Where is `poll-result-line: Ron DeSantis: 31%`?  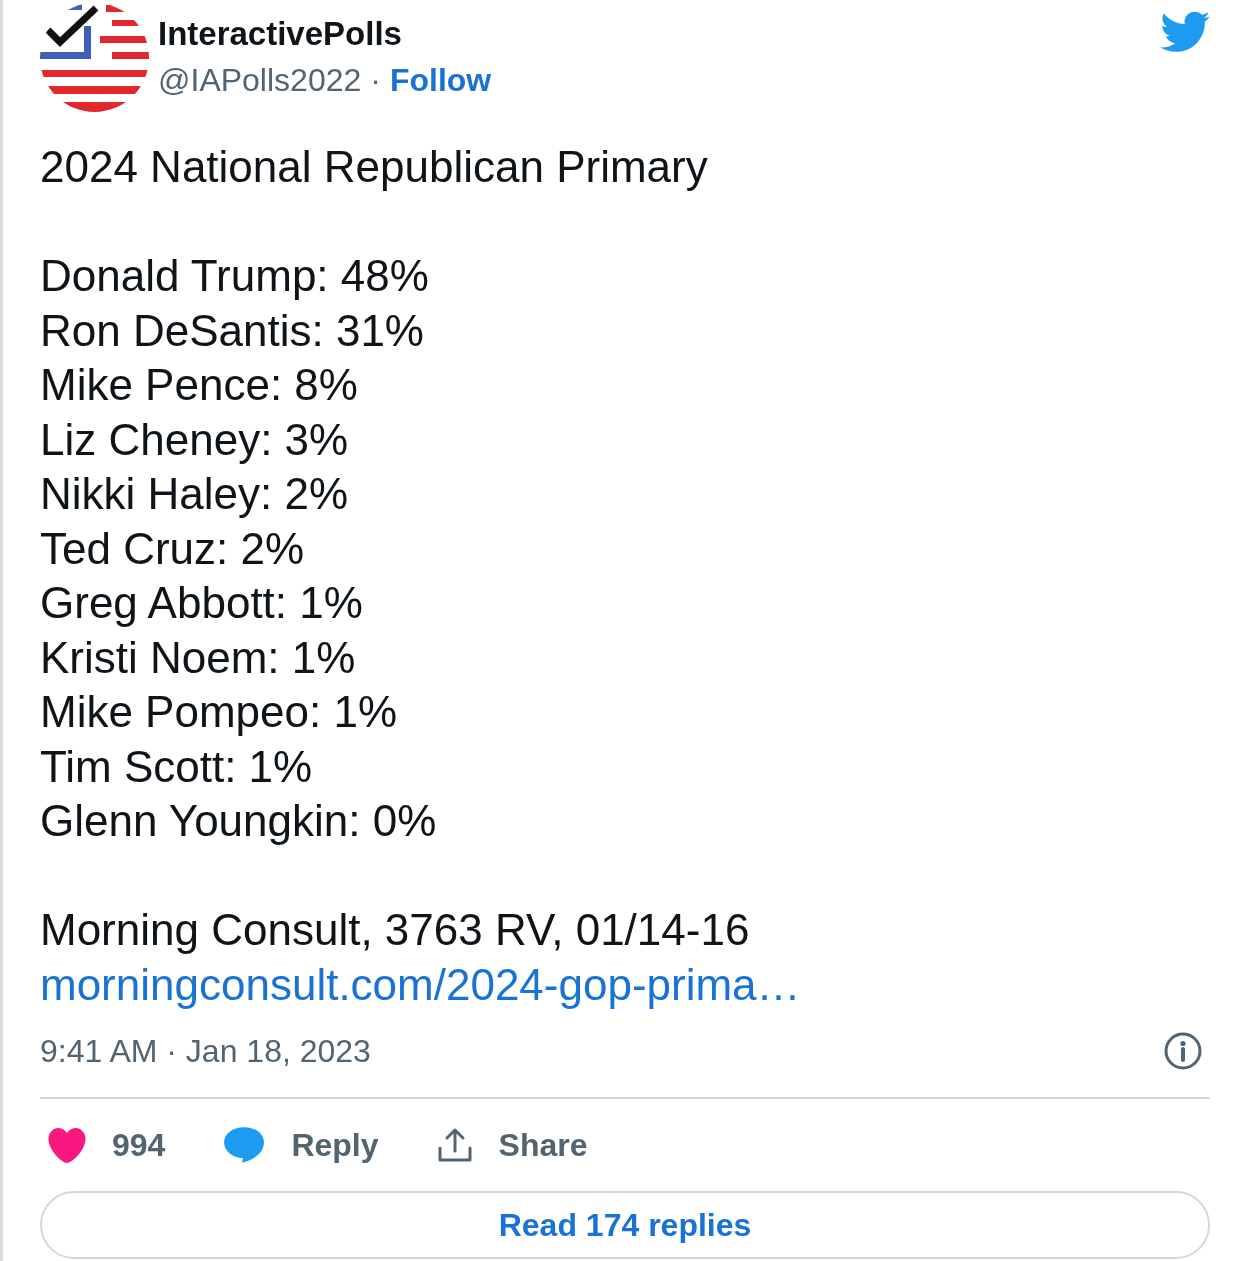
poll-result-line: Ron DeSantis: 31% is located at coordinates (232, 330).